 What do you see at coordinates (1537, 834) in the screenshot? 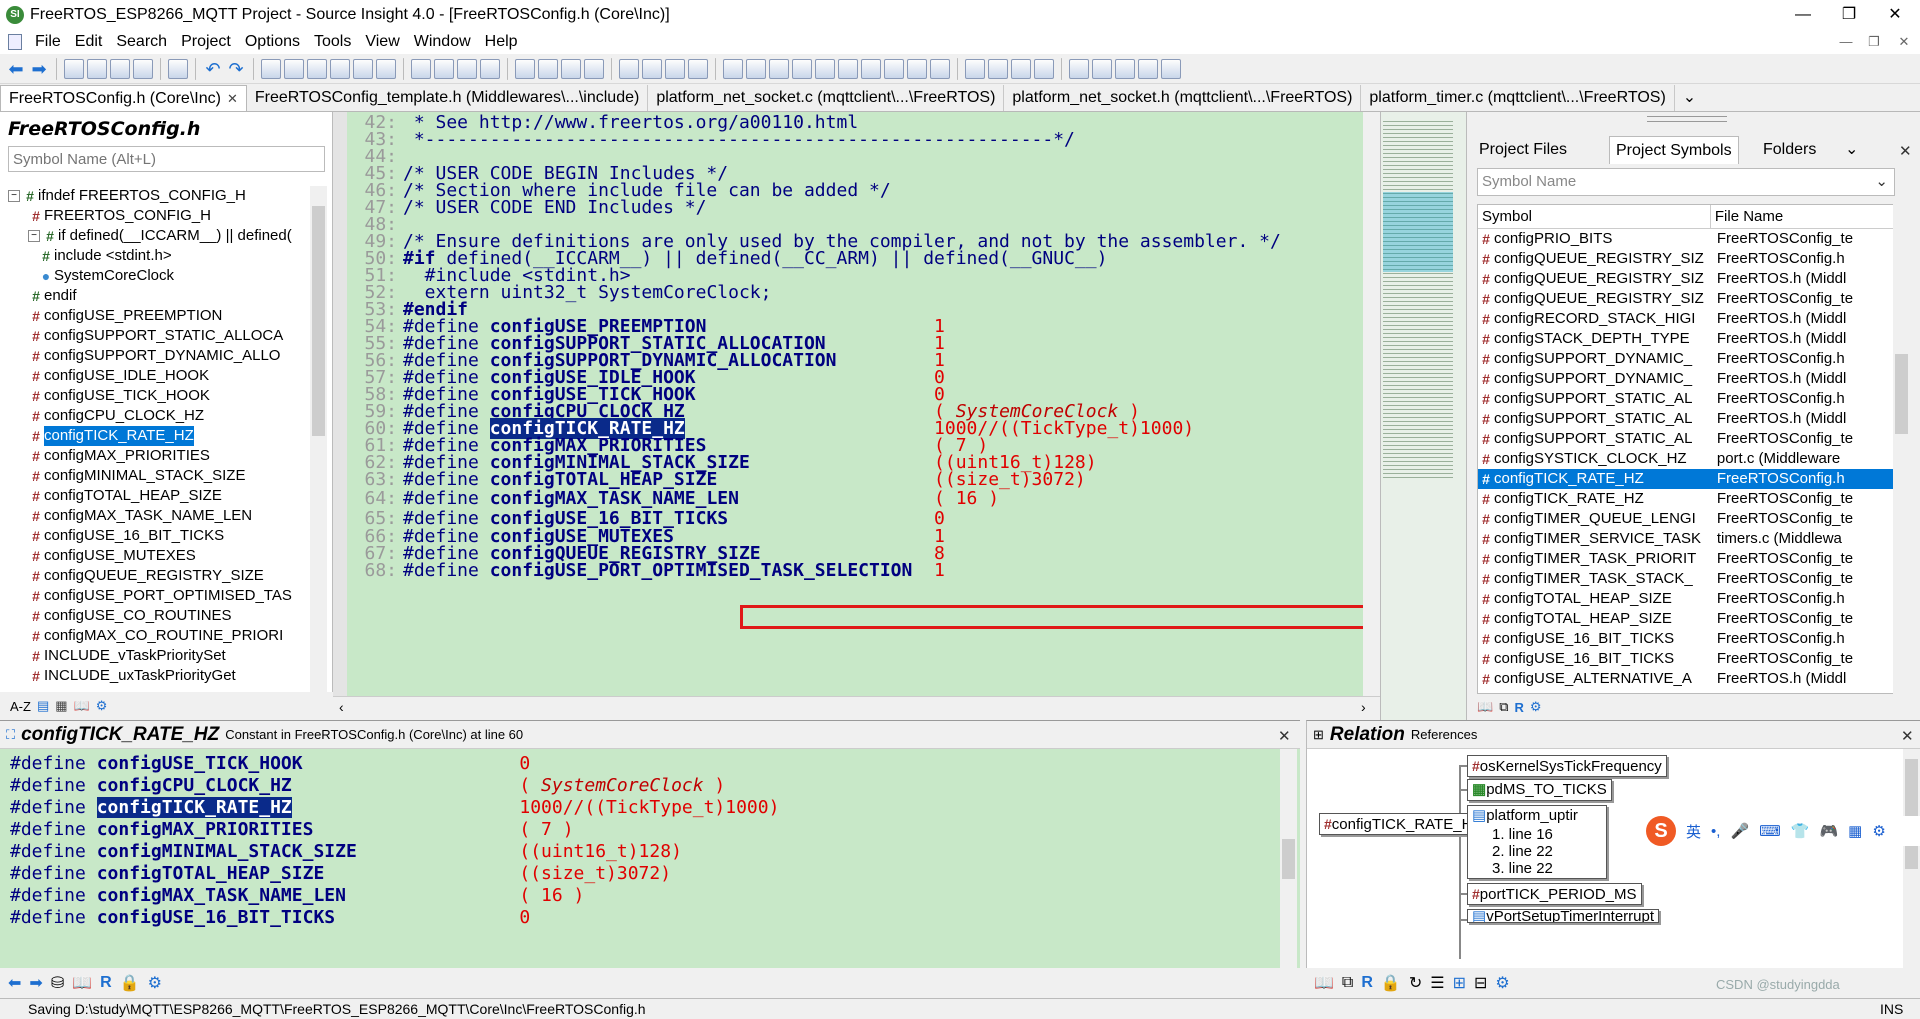
I see `line-ref-1: 1. line 16` at bounding box center [1537, 834].